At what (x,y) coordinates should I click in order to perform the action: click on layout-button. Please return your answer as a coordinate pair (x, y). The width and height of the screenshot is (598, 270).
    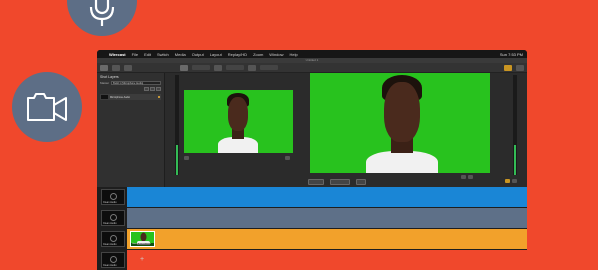
    Looking at the image, I should click on (104, 67).